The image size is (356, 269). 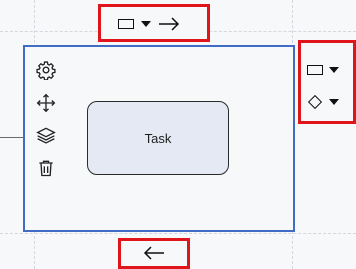 I want to click on top-toolbar, so click(x=149, y=24).